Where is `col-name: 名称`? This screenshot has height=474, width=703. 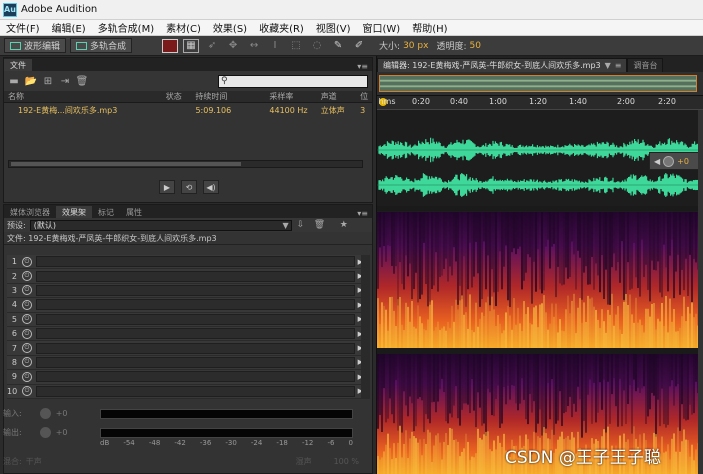
col-name: 名称 is located at coordinates (83, 96).